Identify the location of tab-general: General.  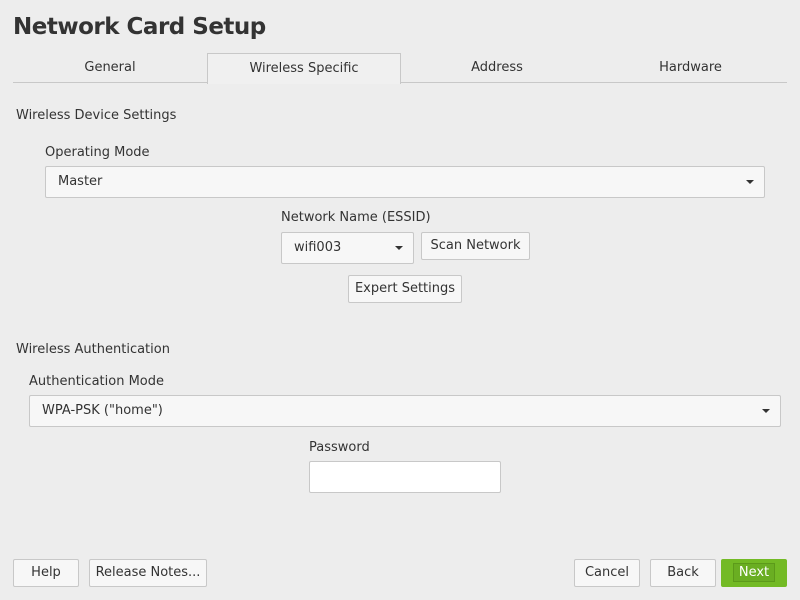
(110, 67).